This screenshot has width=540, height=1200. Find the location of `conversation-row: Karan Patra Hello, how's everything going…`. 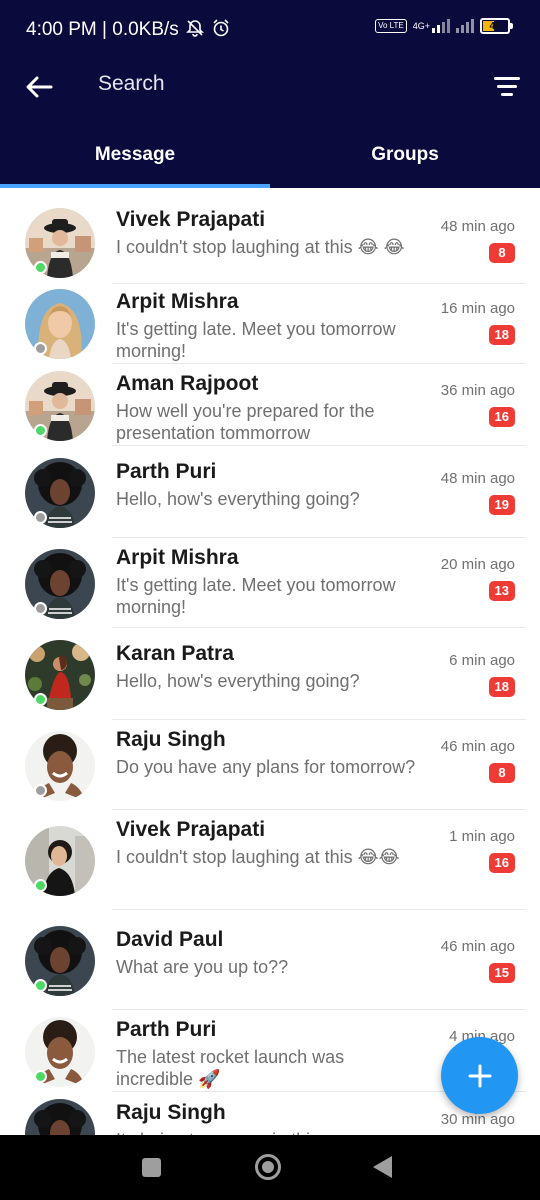

conversation-row: Karan Patra Hello, how's everything going… is located at coordinates (270, 674).